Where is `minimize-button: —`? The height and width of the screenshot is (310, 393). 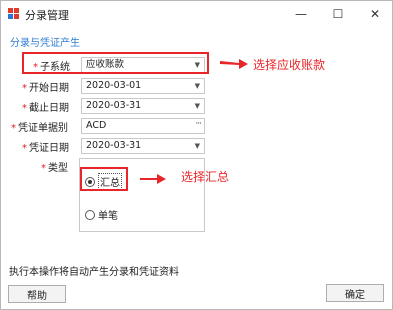 minimize-button: — is located at coordinates (301, 14).